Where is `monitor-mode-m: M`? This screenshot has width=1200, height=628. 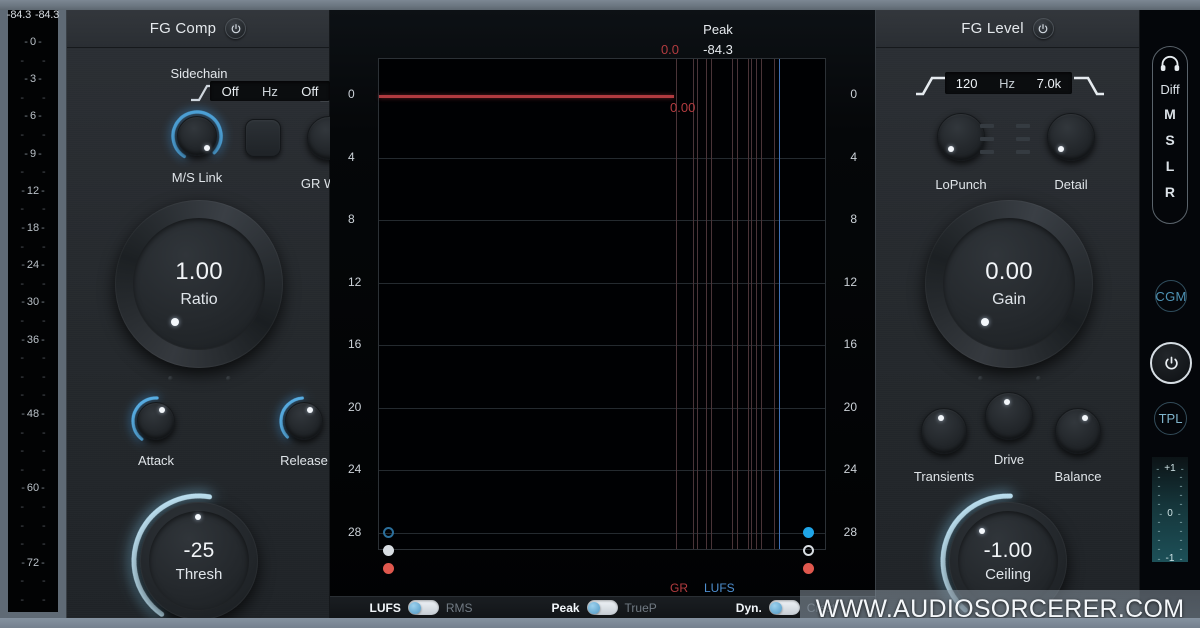 monitor-mode-m: M is located at coordinates (1170, 115).